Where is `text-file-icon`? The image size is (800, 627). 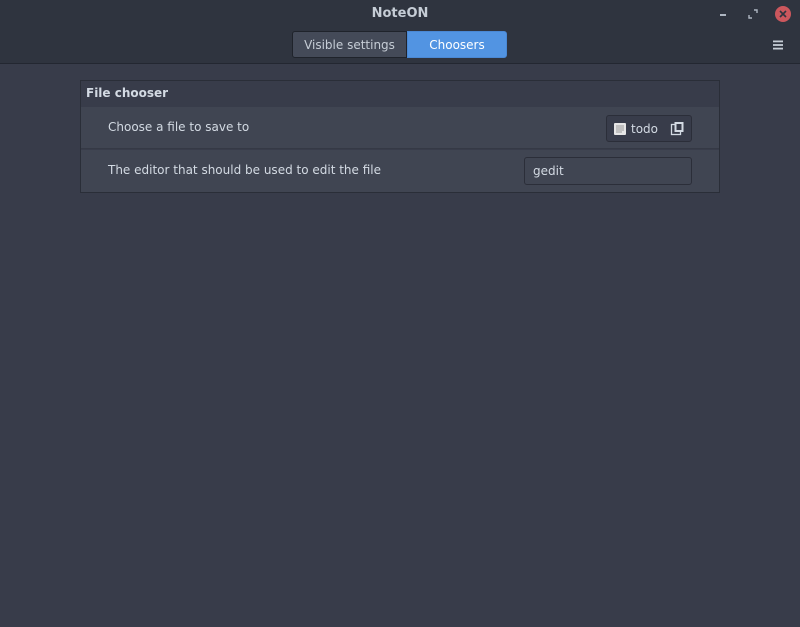 text-file-icon is located at coordinates (620, 128).